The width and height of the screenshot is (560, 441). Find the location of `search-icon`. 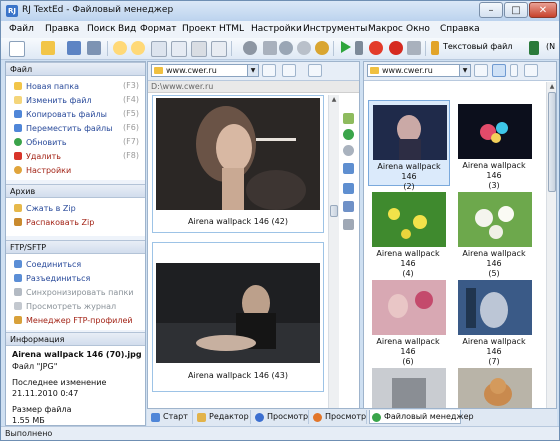

search-icon is located at coordinates (286, 48).